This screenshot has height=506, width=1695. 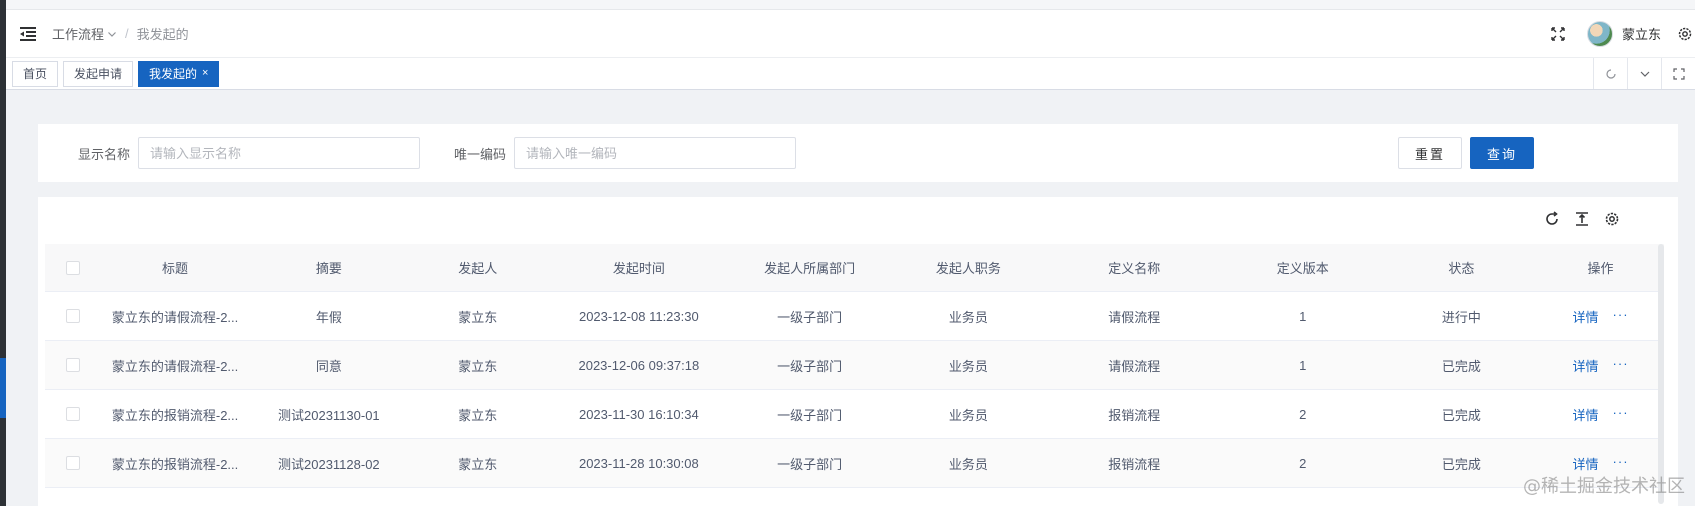 I want to click on refresh-tab-icon, so click(x=1610, y=73).